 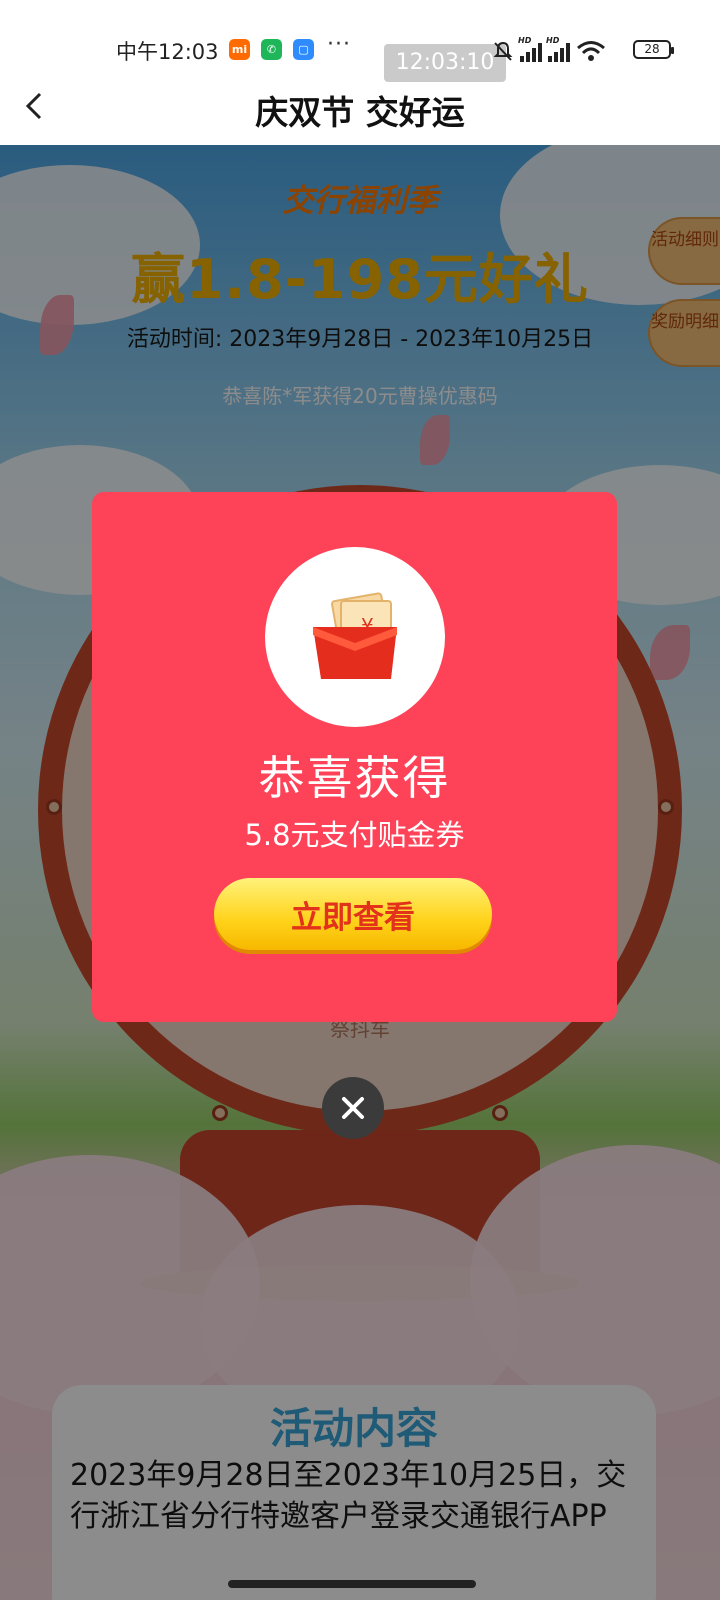 I want to click on close-dialog-button, so click(x=353, y=1108).